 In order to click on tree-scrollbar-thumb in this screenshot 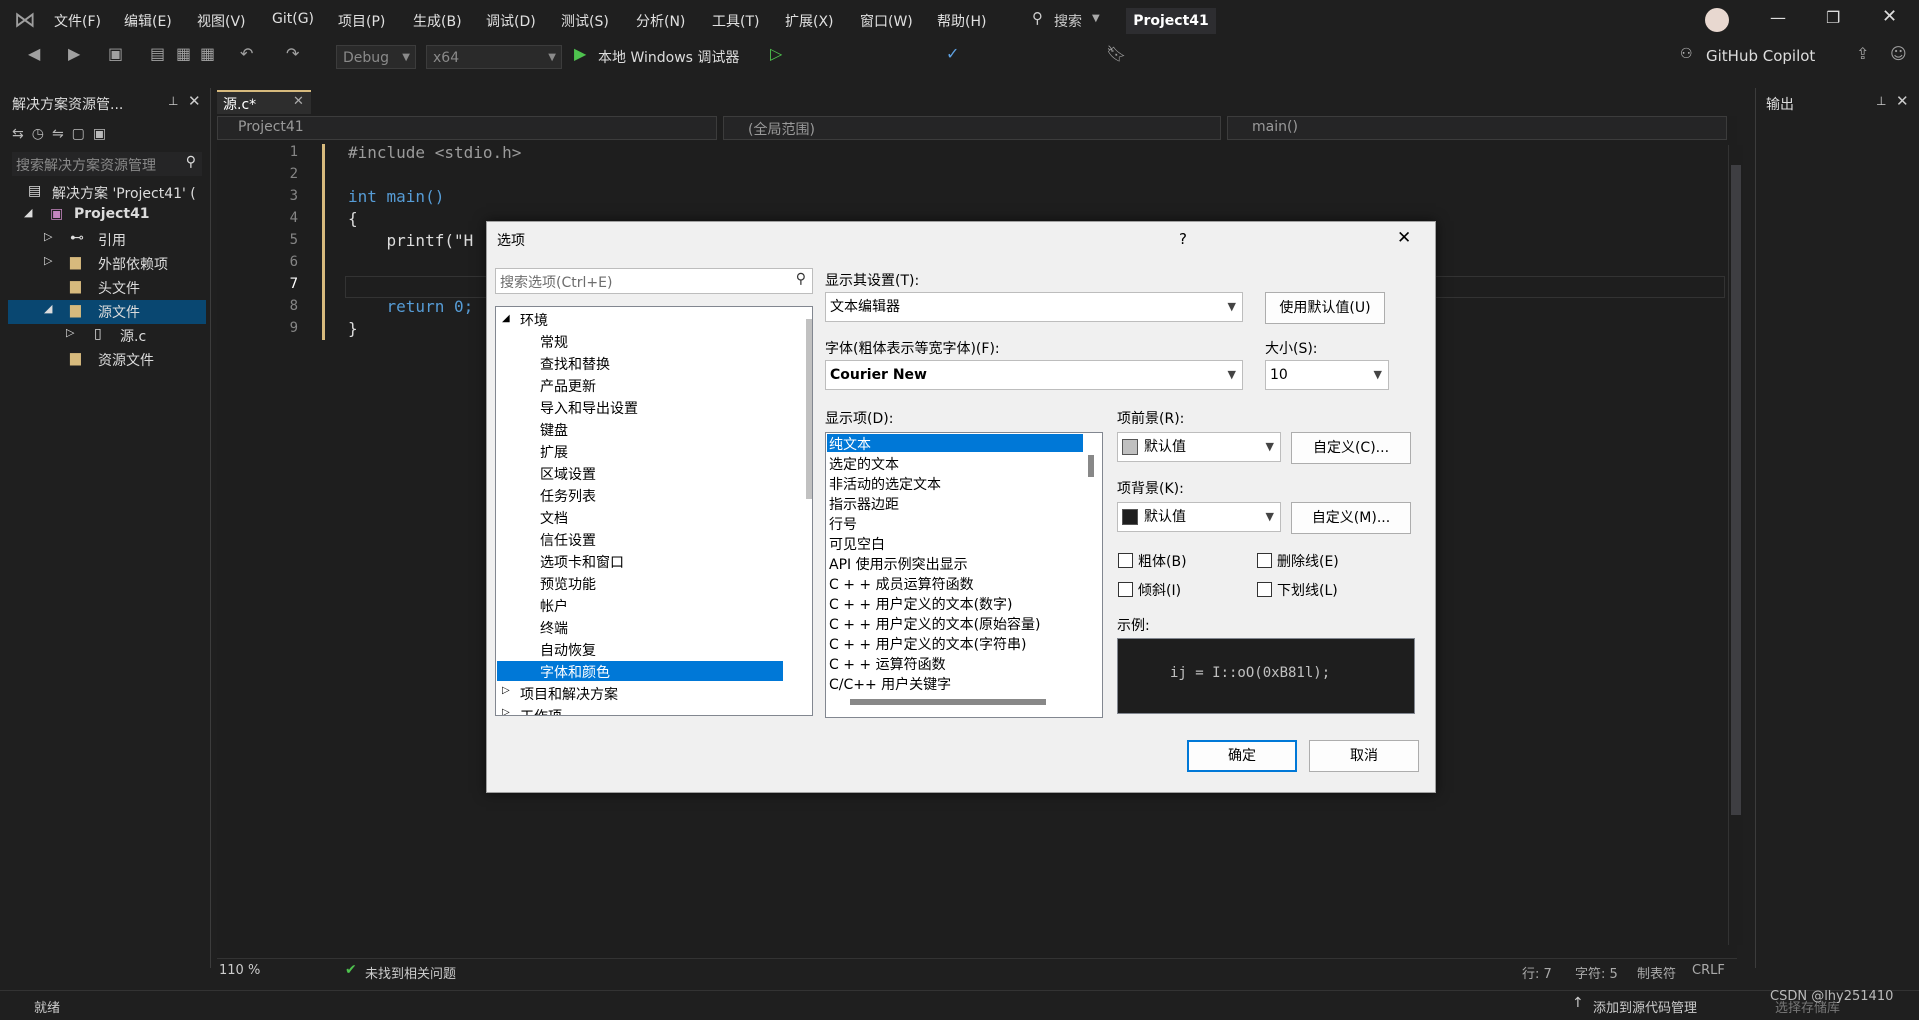, I will do `click(809, 409)`.